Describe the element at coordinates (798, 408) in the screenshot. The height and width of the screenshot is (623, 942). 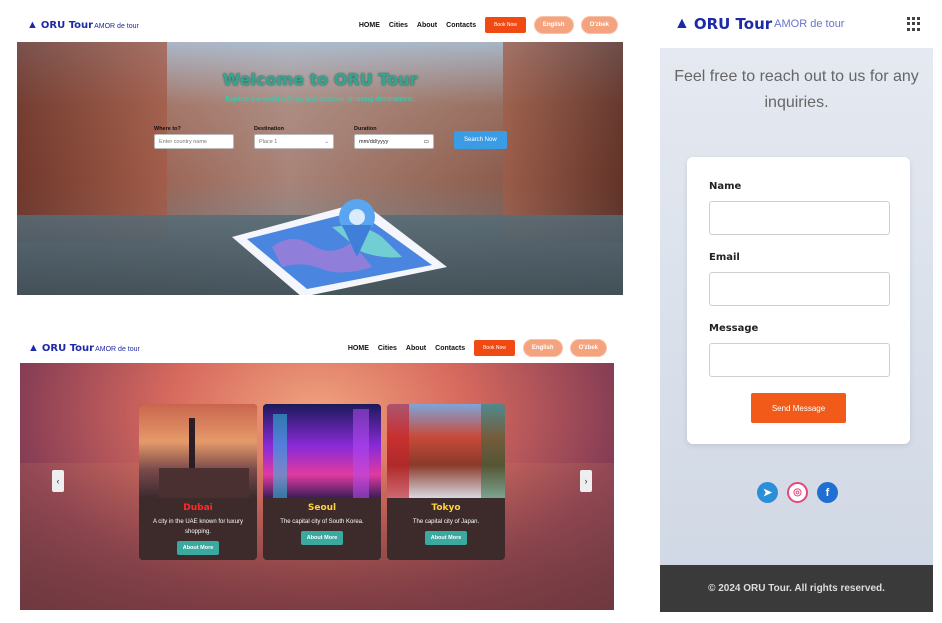
I see `send-message-button: Send Message` at that location.